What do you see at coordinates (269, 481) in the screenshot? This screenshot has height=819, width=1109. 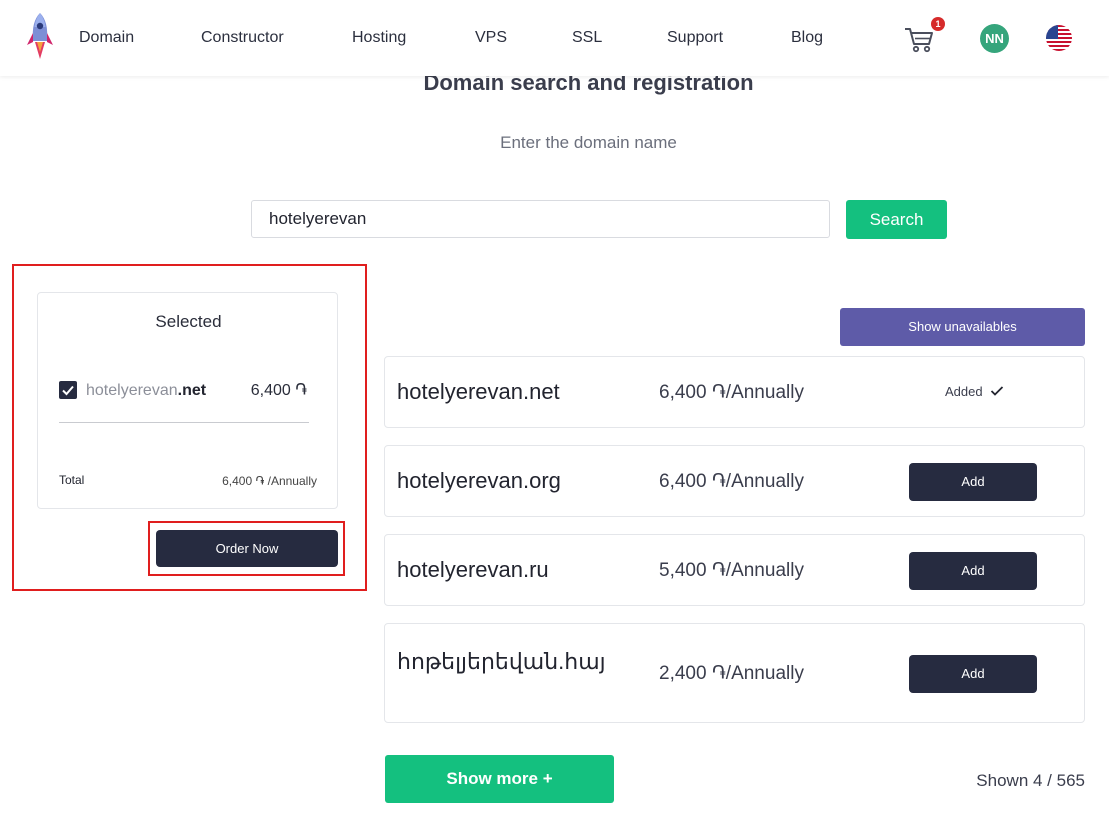 I see `total-value: 6,400 ֏ /Annually` at bounding box center [269, 481].